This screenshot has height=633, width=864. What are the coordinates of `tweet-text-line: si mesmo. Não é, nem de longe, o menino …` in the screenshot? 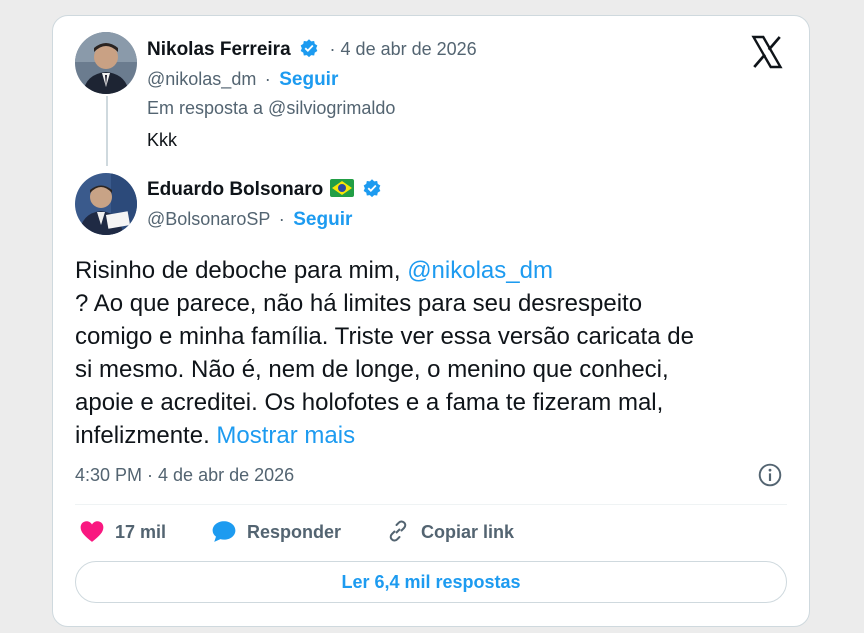 It's located at (372, 369).